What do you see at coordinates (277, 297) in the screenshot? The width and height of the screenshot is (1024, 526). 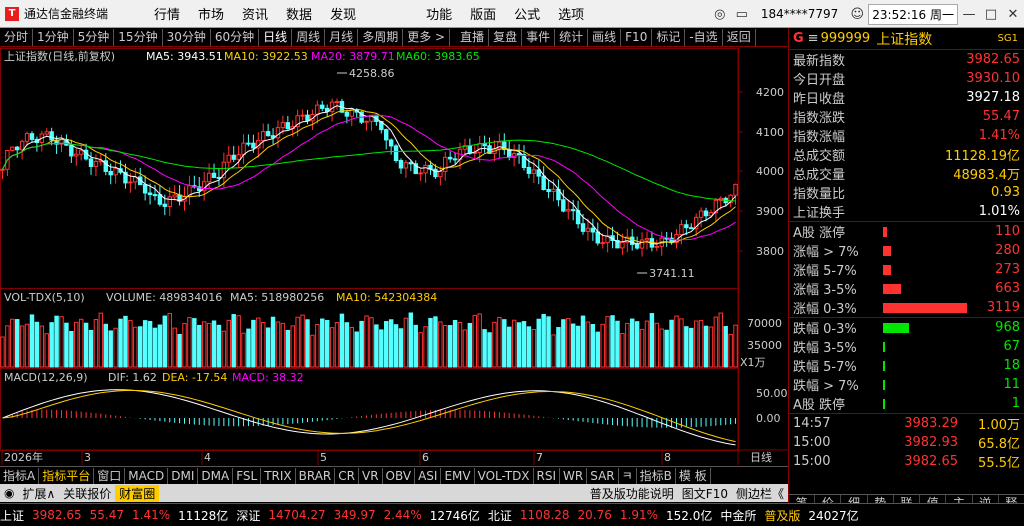 I see `vol-ma5: MA5: 518980256` at bounding box center [277, 297].